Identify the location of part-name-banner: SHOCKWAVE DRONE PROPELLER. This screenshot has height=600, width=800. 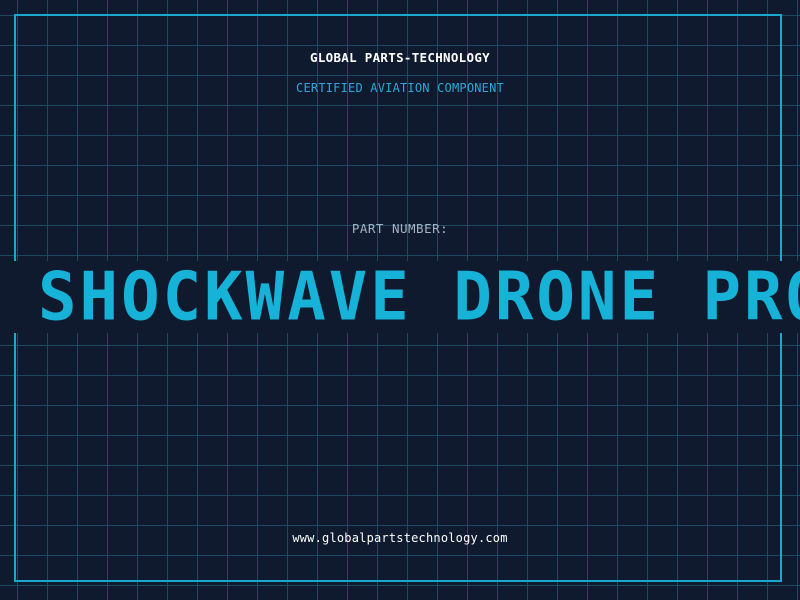
(400, 297).